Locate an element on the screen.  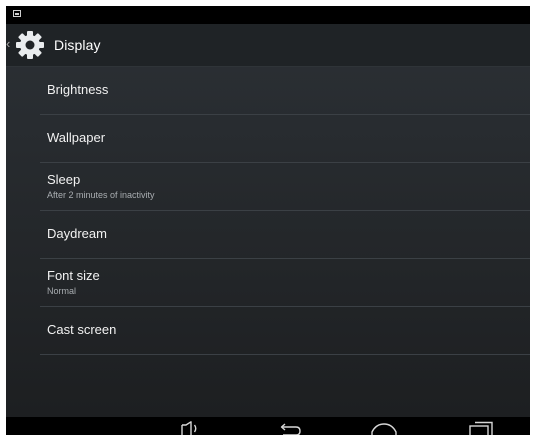
settings-gear-icon is located at coordinates (30, 45).